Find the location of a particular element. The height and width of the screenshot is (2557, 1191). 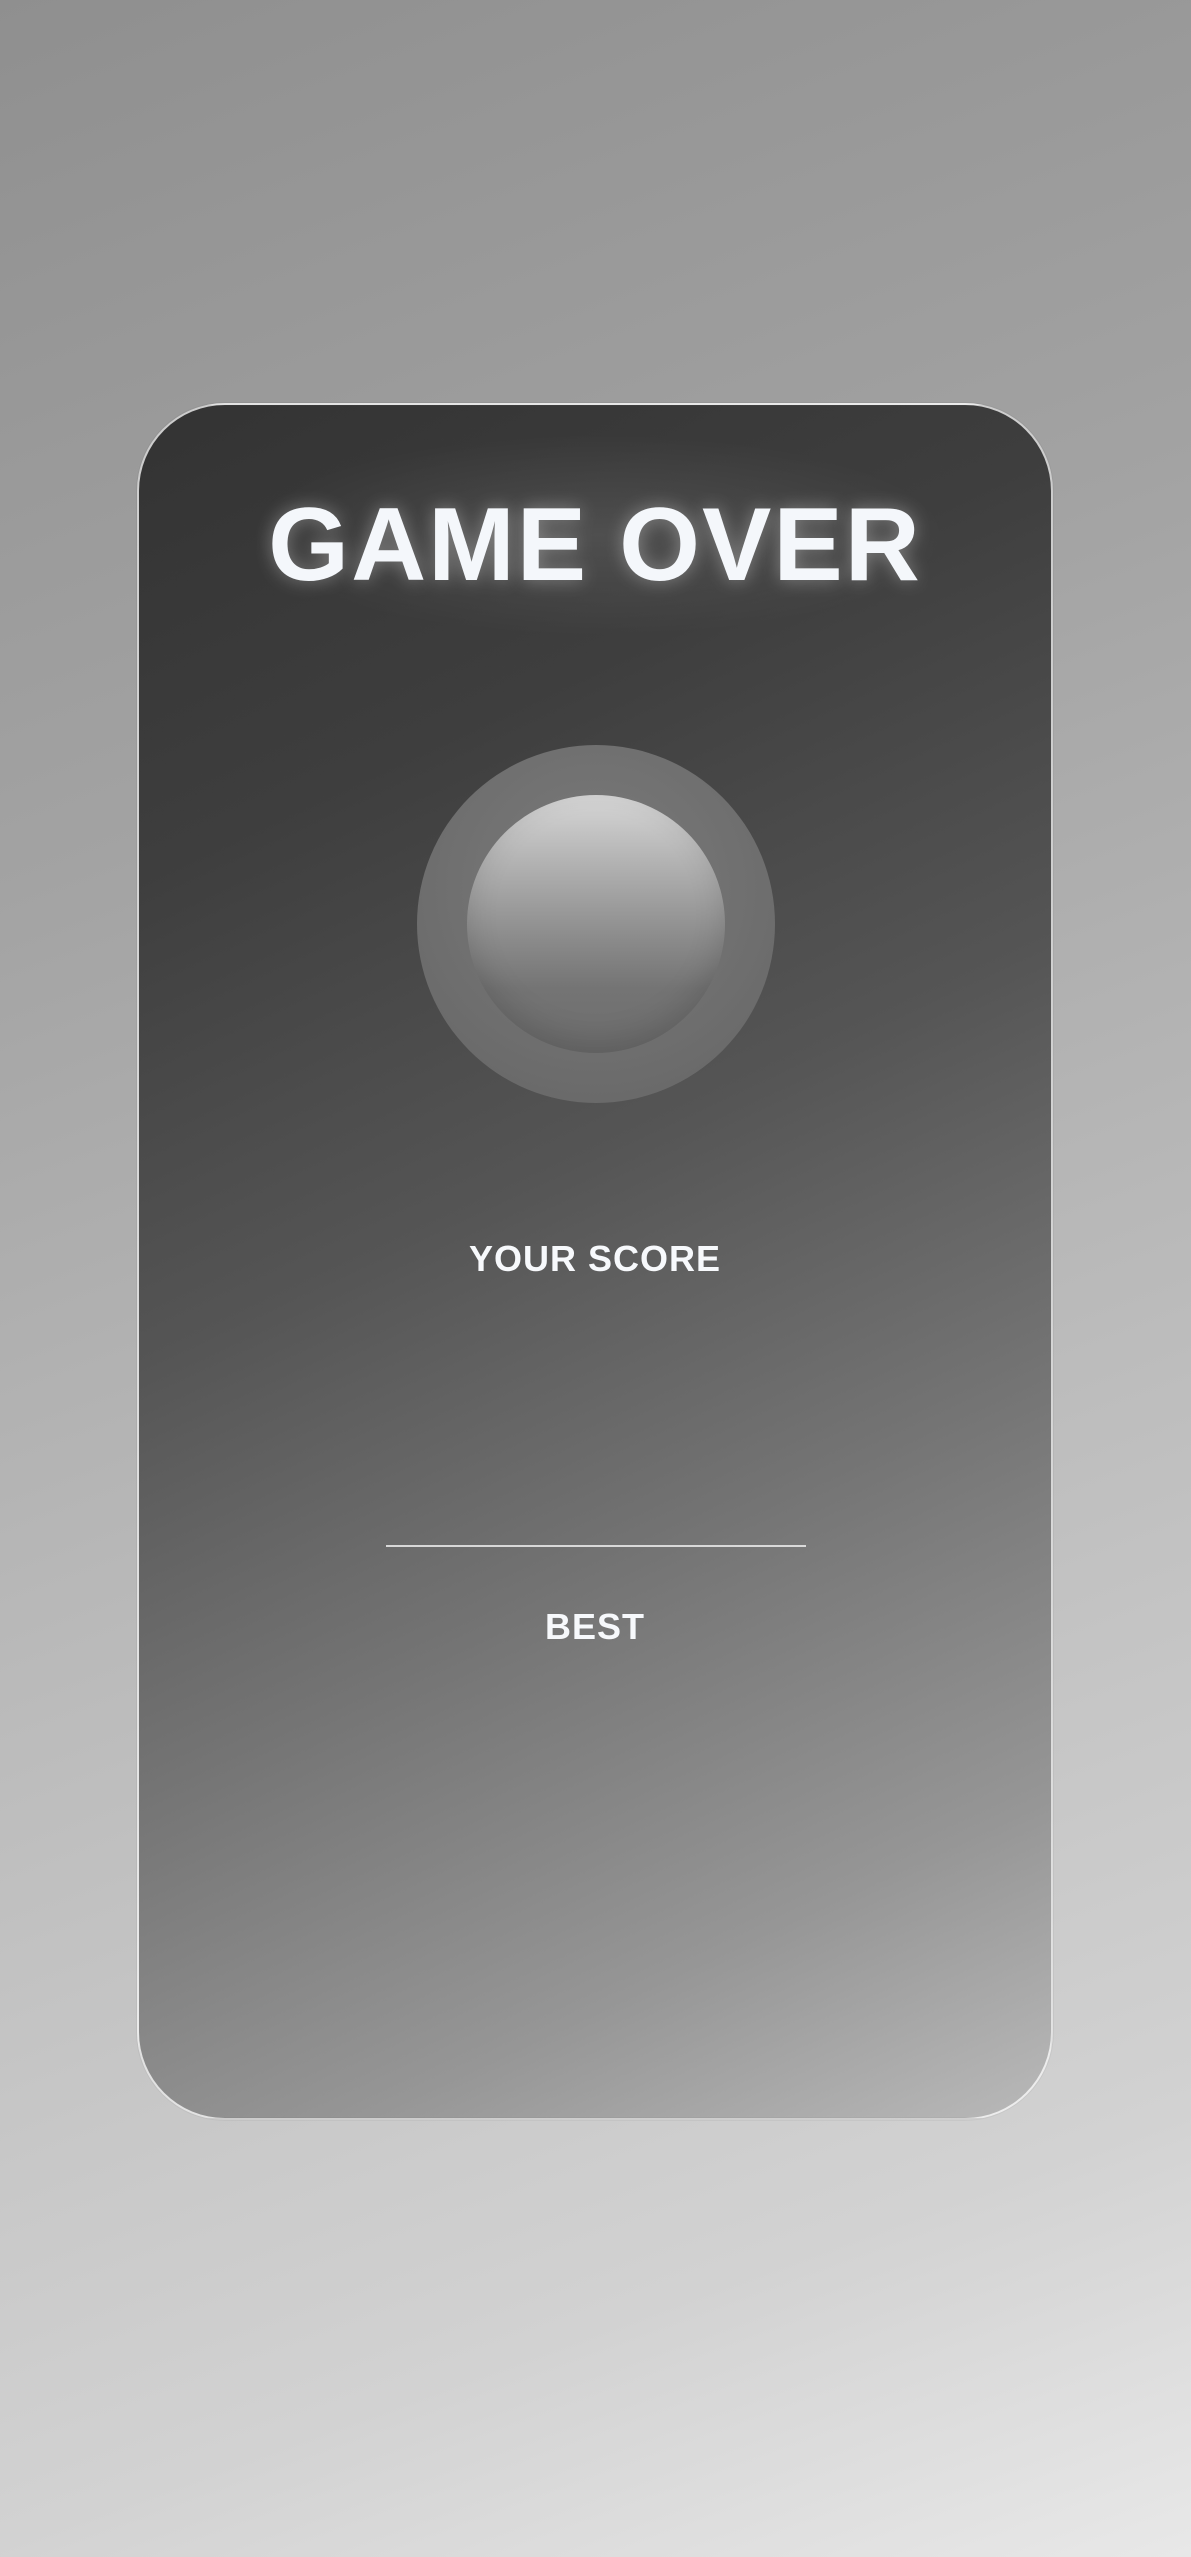

ball-icon is located at coordinates (596, 924).